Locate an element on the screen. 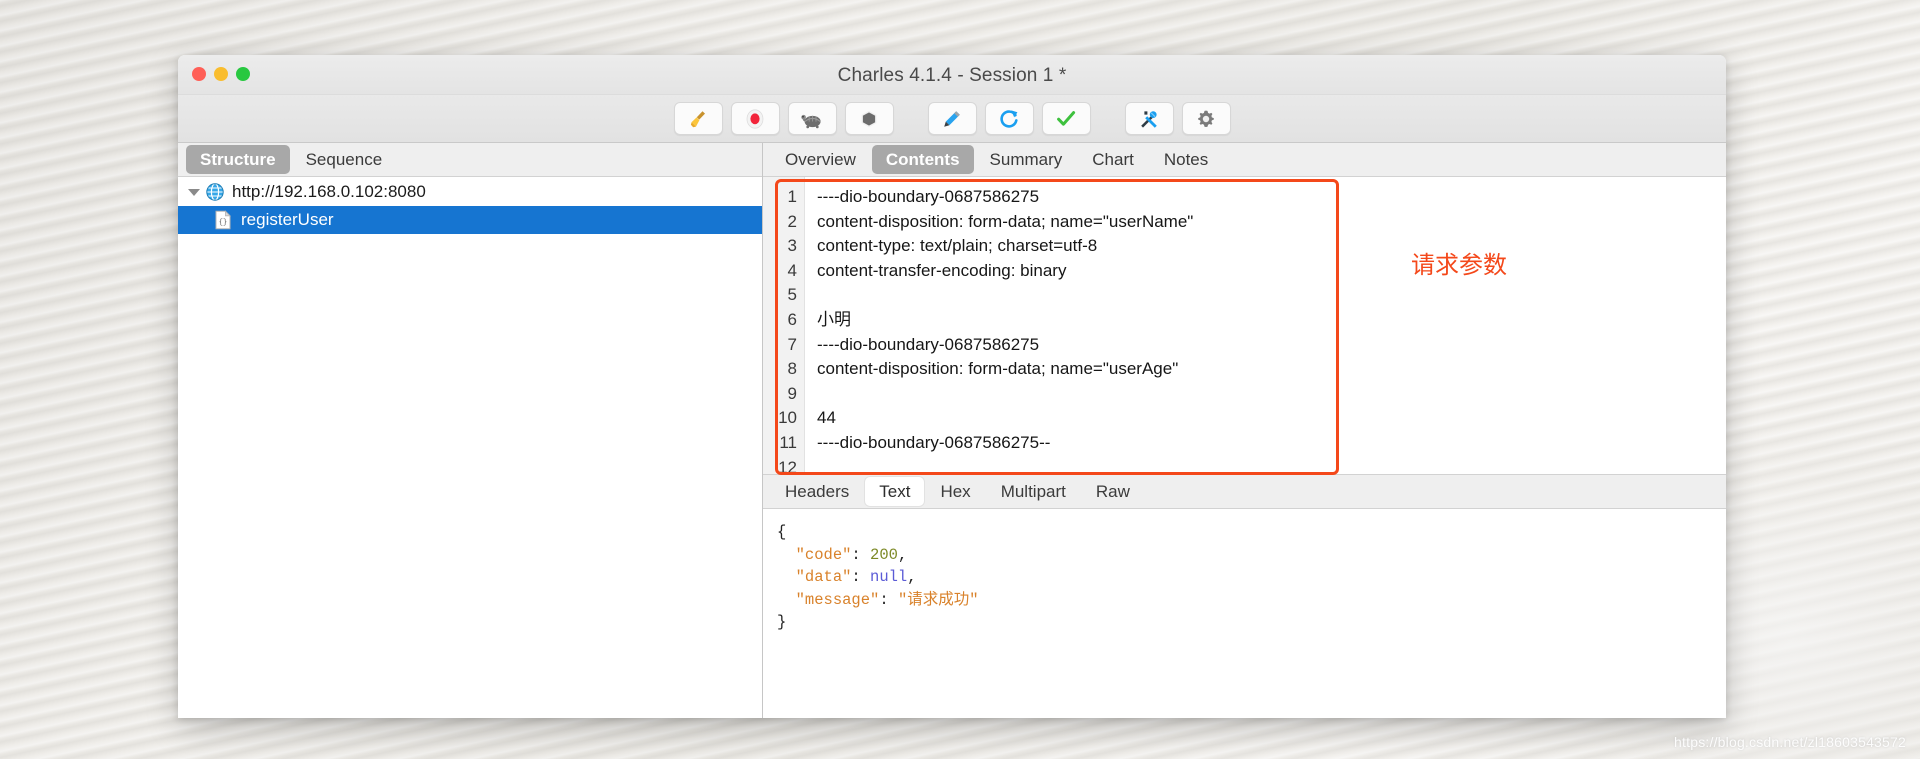  tab-overview: Overview is located at coordinates (820, 159).